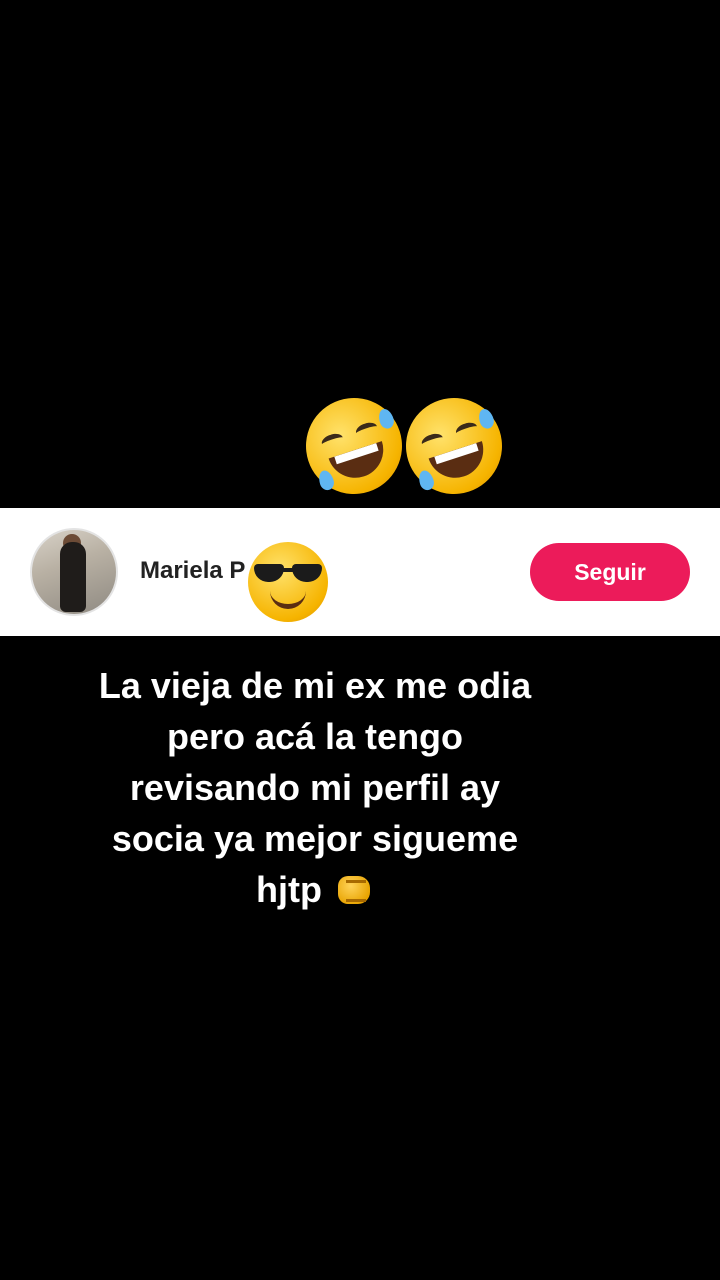  What do you see at coordinates (74, 572) in the screenshot?
I see `avatar` at bounding box center [74, 572].